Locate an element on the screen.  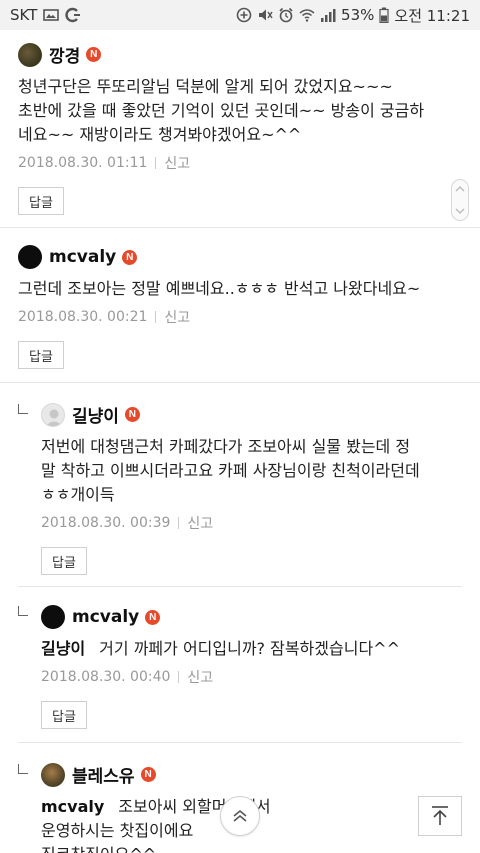
arrow-up-icon is located at coordinates (440, 815).